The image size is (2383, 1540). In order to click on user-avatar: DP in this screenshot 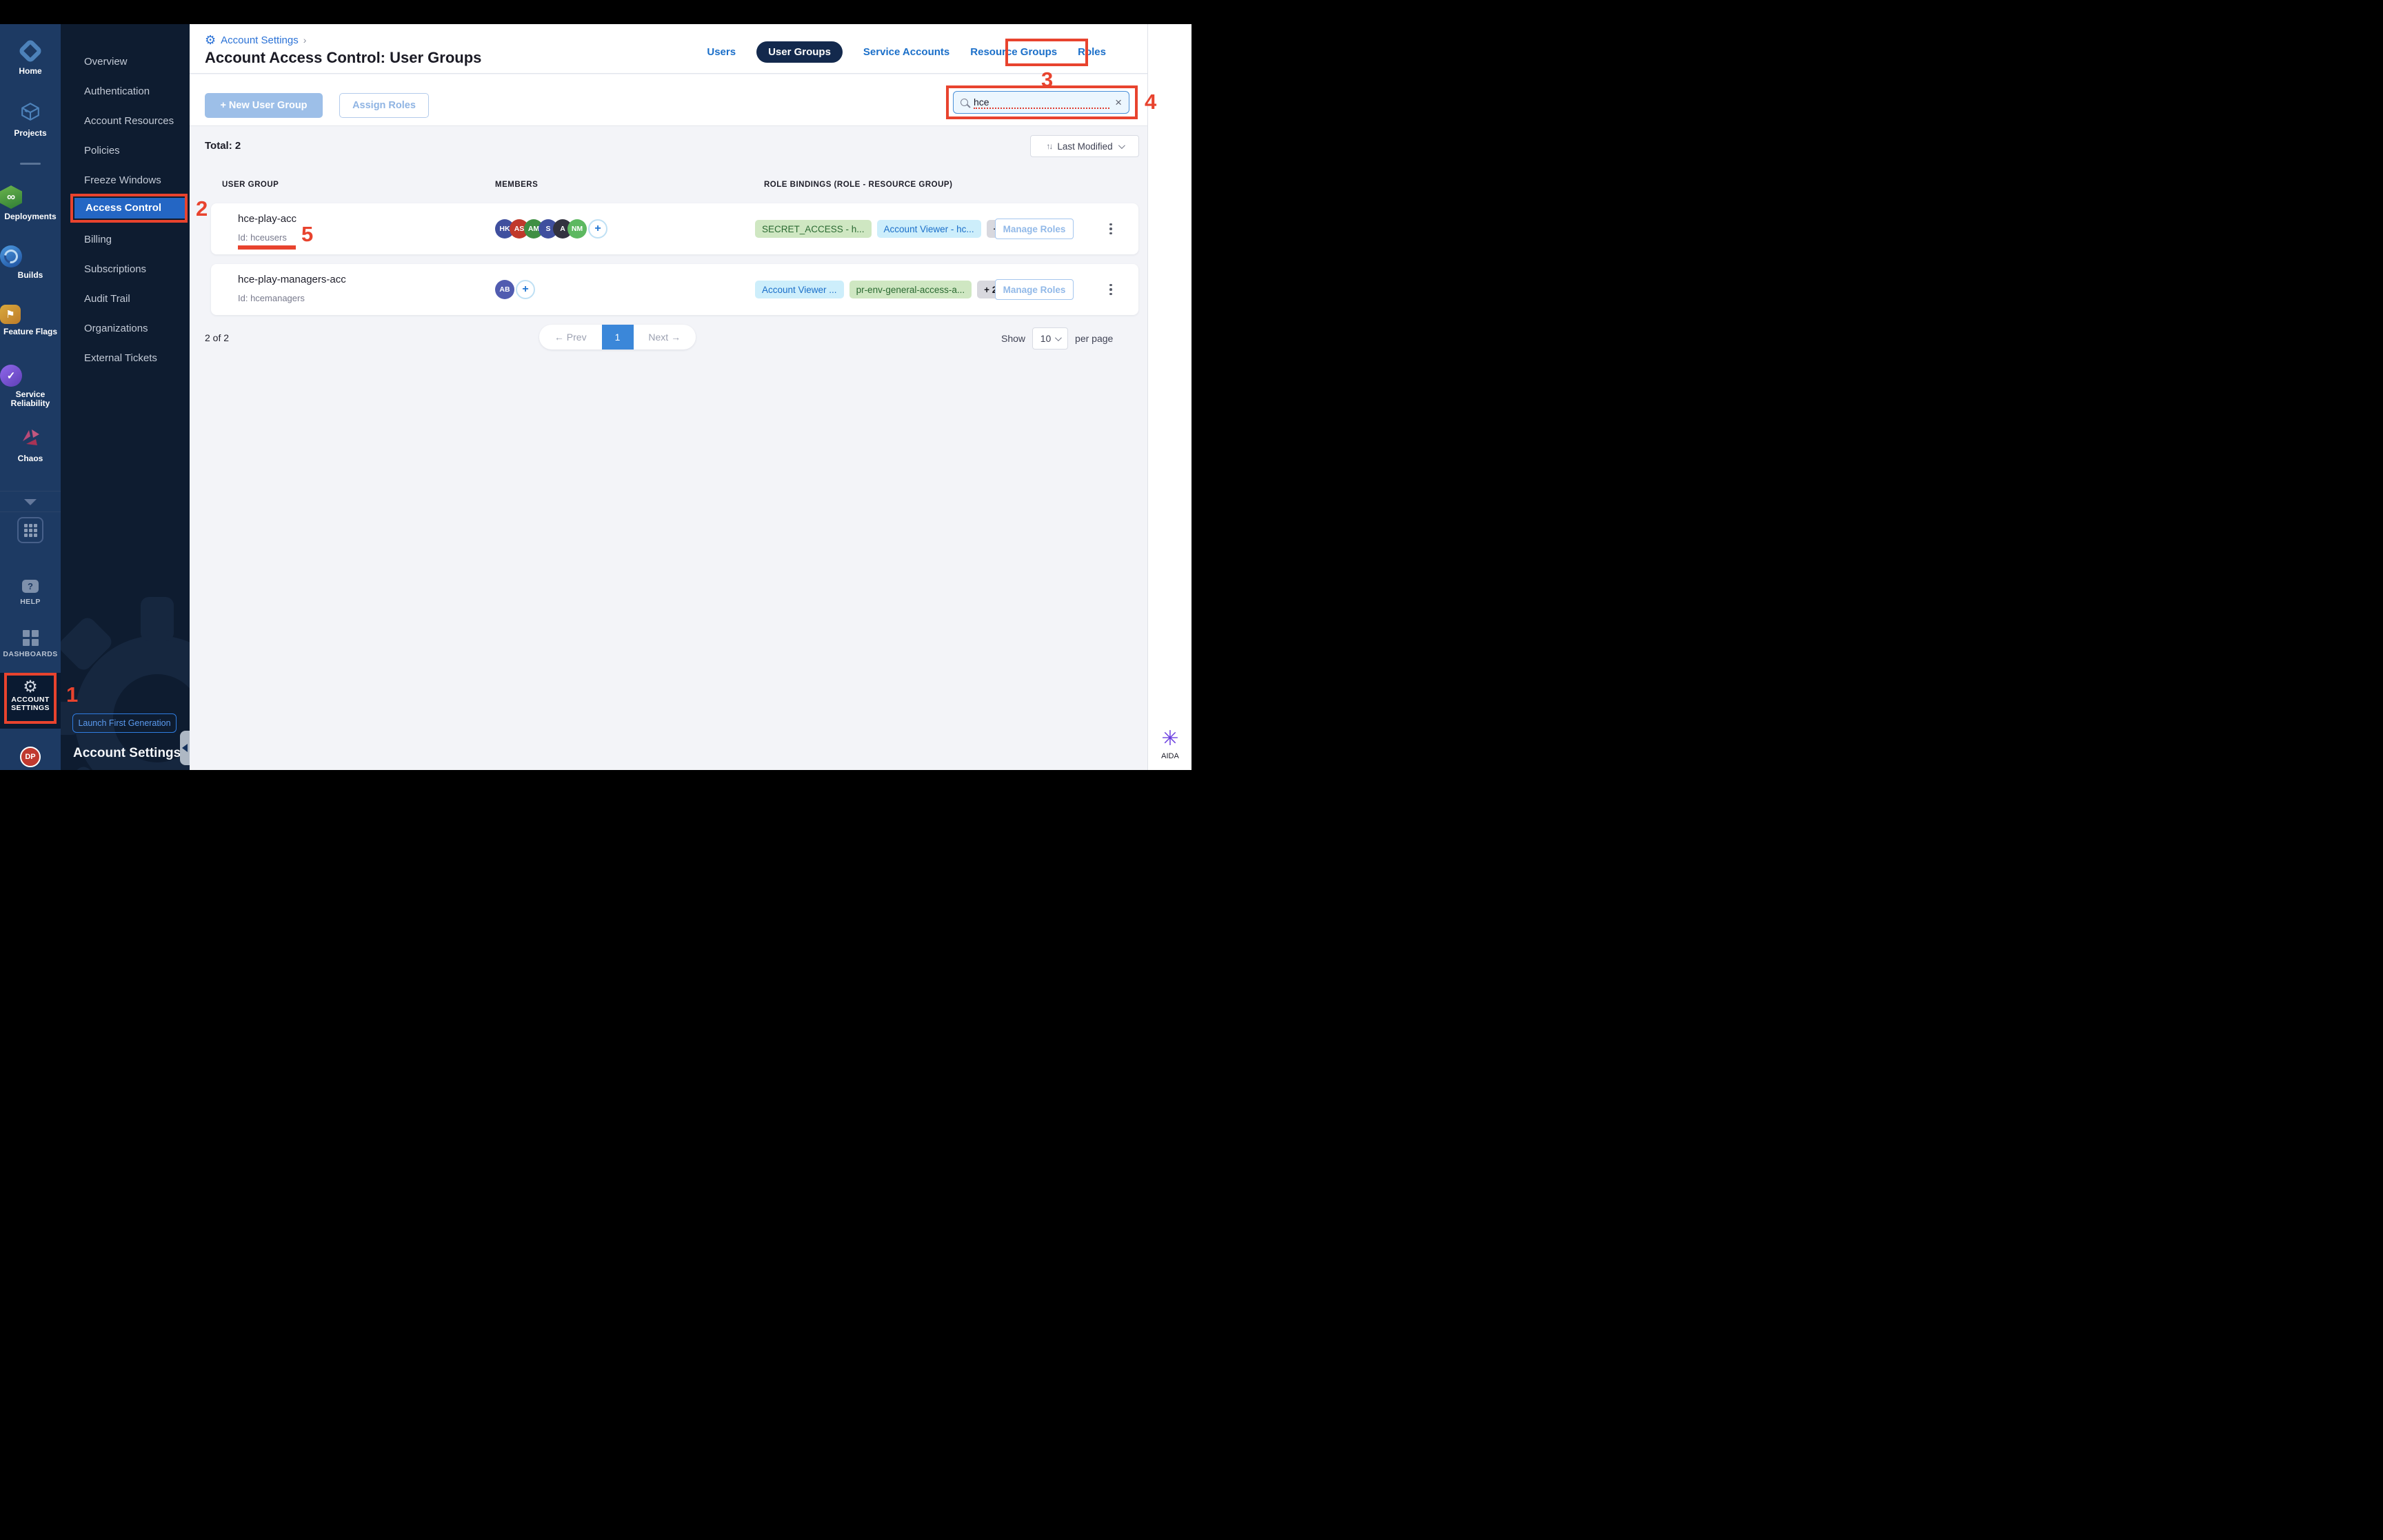, I will do `click(30, 757)`.